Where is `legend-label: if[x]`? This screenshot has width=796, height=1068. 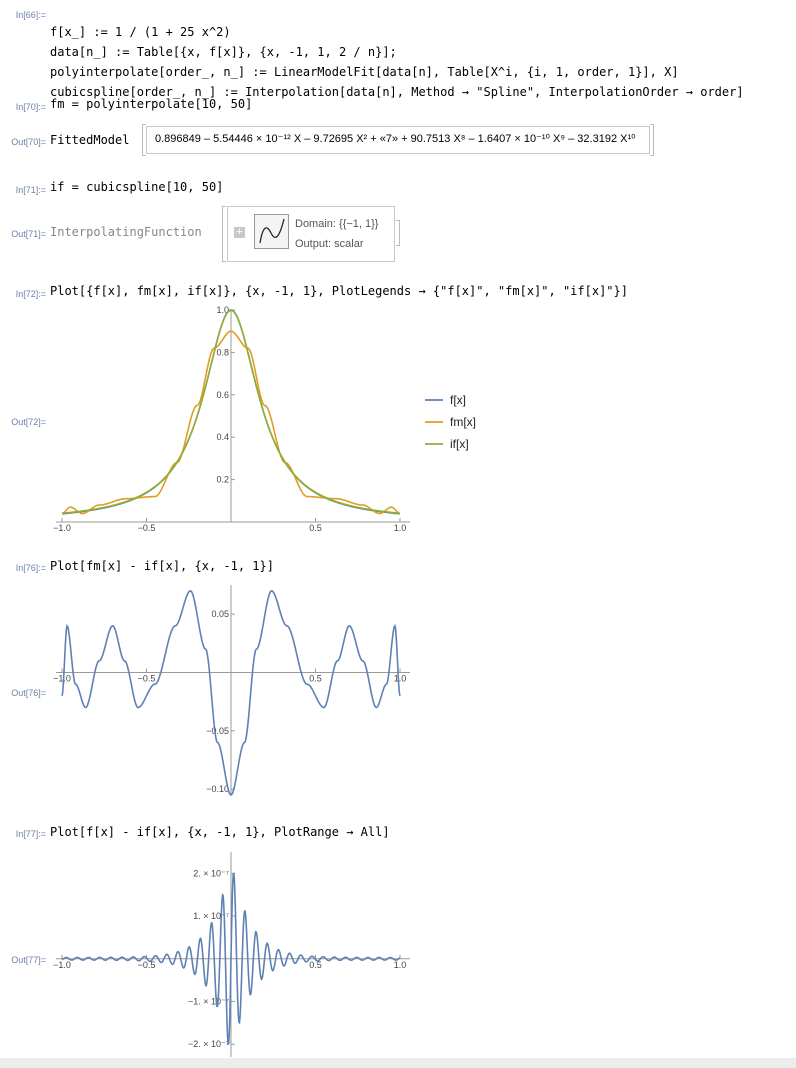 legend-label: if[x] is located at coordinates (459, 444).